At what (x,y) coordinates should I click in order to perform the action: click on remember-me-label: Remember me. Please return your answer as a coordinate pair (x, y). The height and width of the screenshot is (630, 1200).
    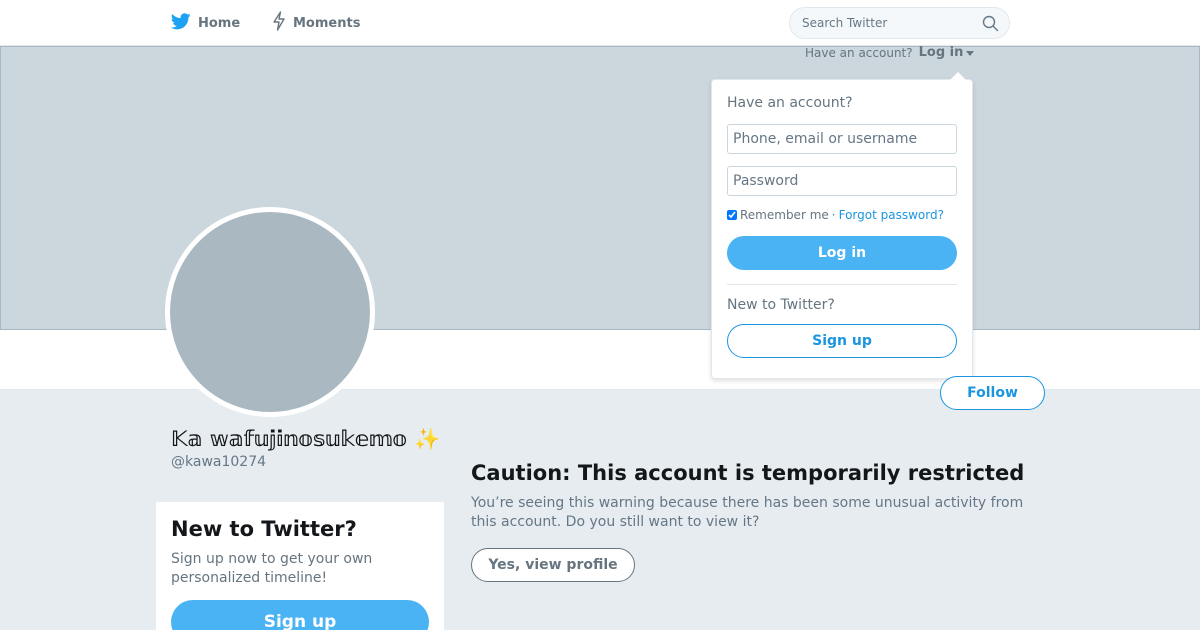
    Looking at the image, I should click on (784, 215).